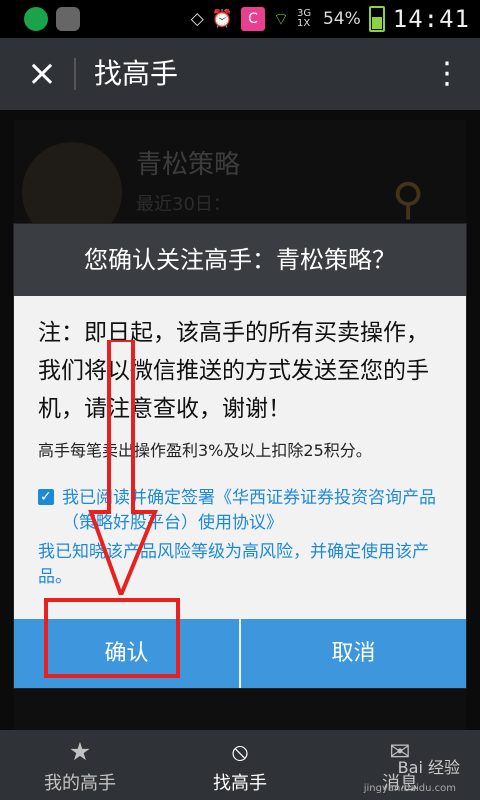 This screenshot has width=480, height=800. What do you see at coordinates (252, 19) in the screenshot?
I see `app-c-icon: C` at bounding box center [252, 19].